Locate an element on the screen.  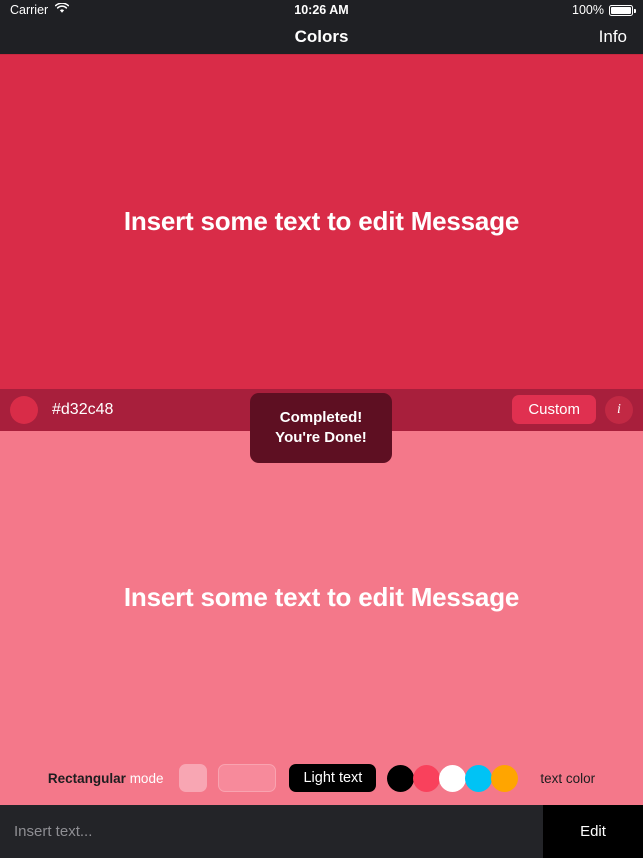
light-text-toggle-button: Light text is located at coordinates (333, 778).